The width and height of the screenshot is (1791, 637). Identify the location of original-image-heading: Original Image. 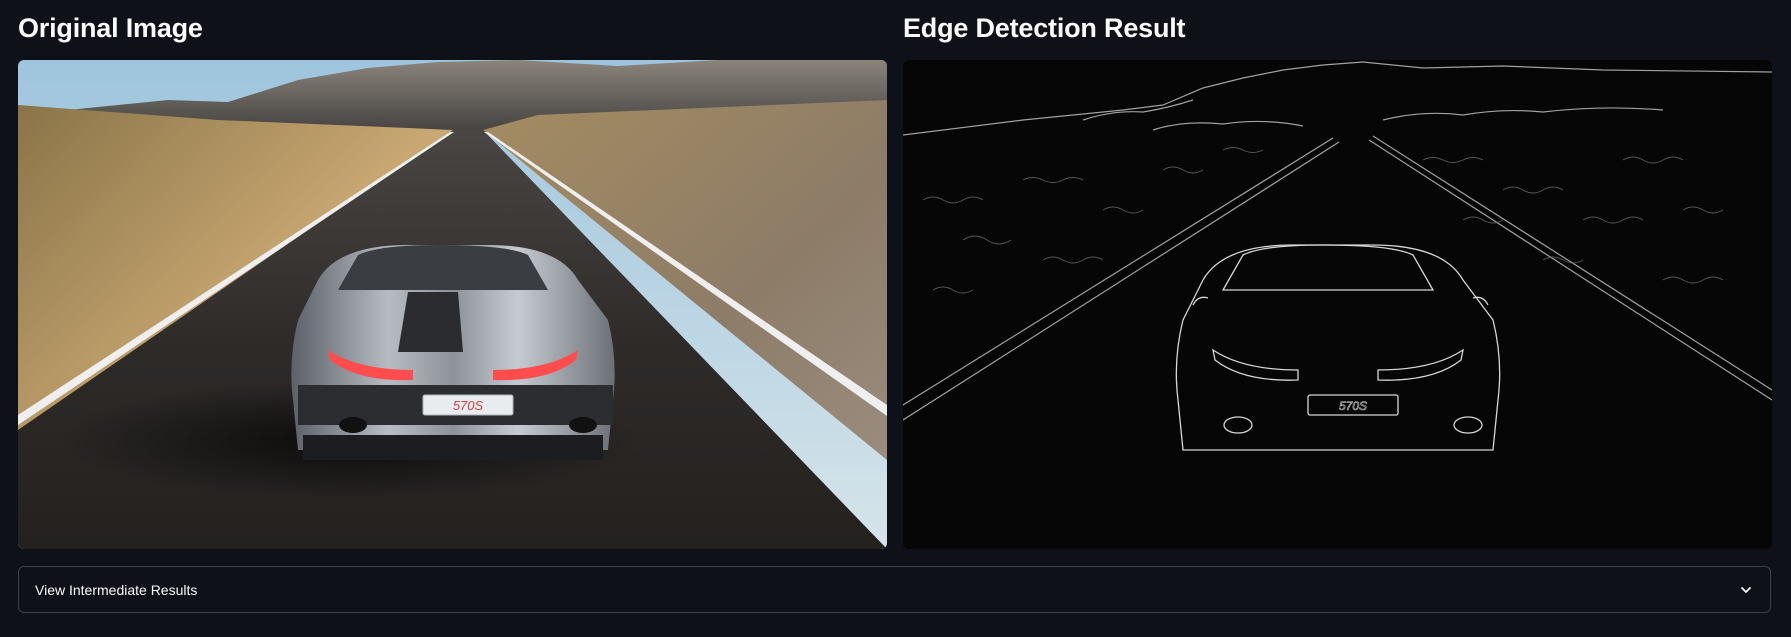
(110, 28).